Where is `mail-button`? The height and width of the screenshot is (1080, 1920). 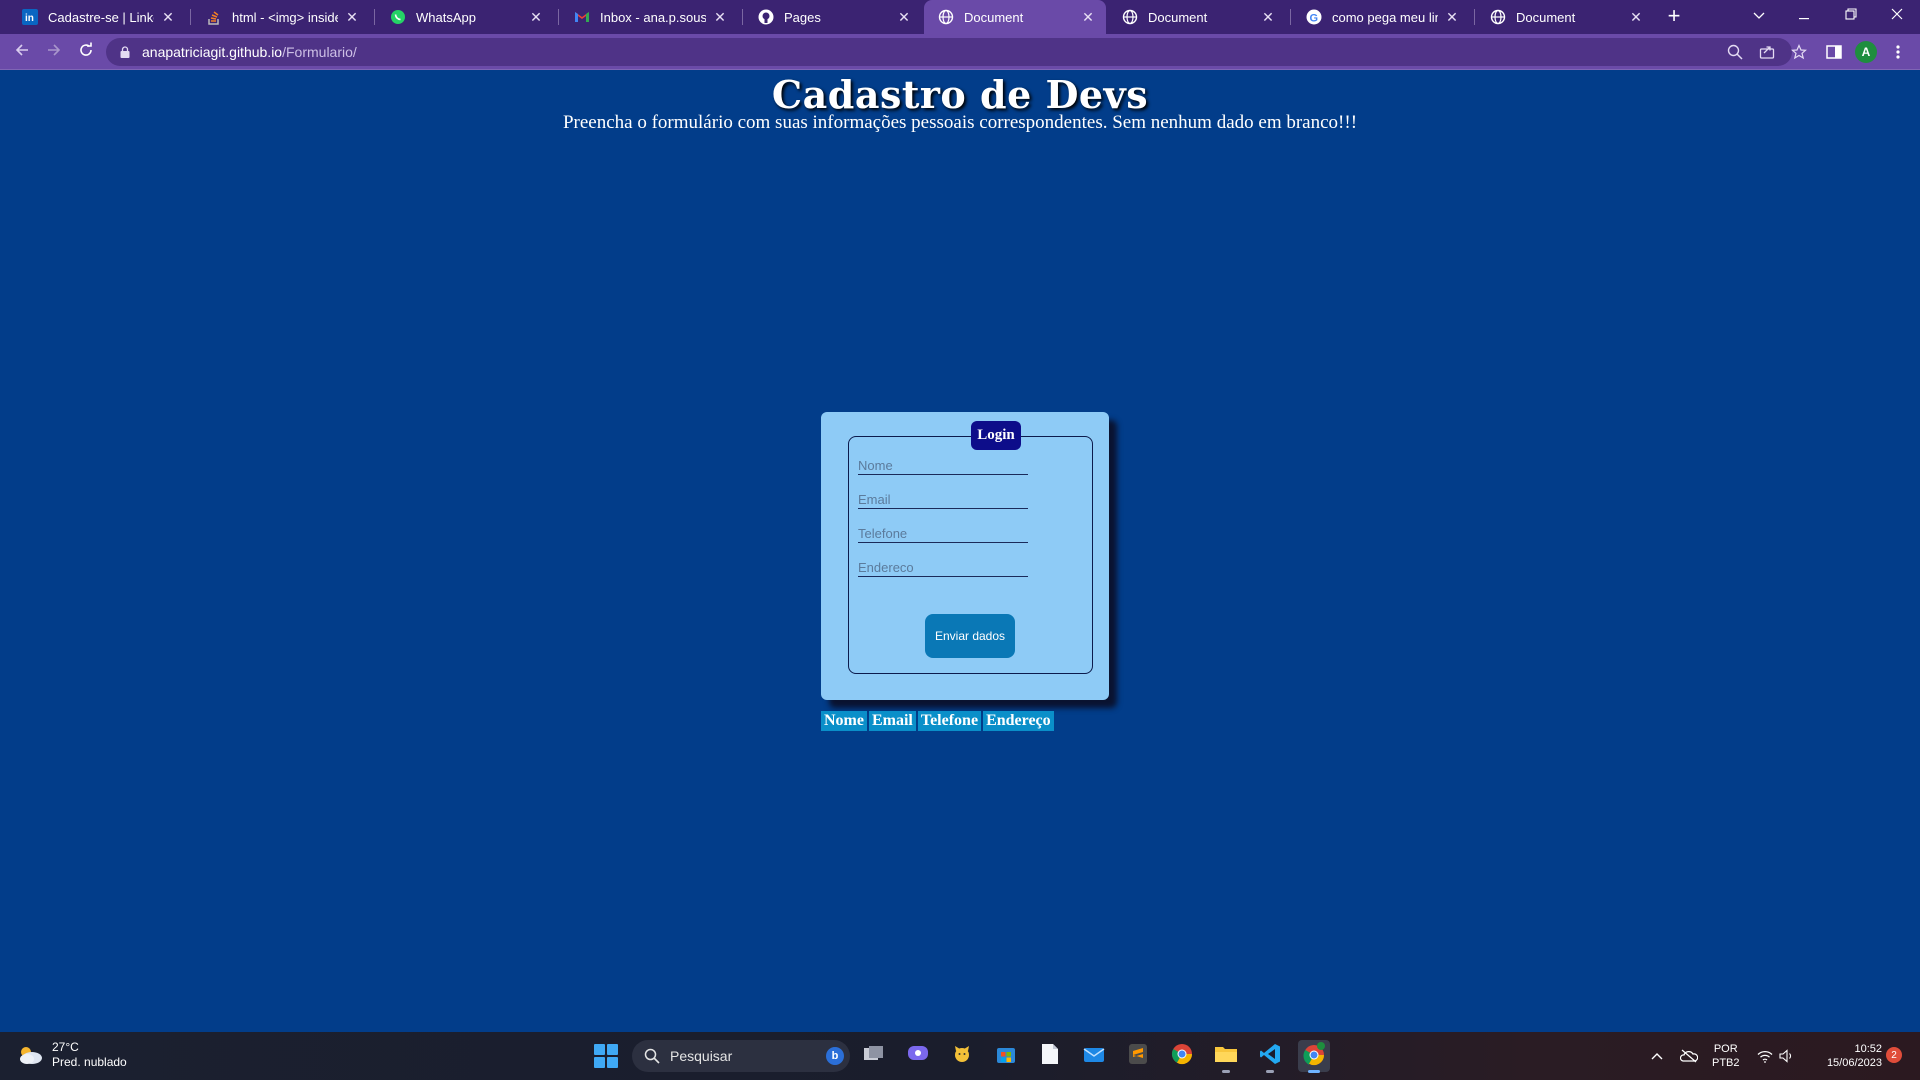 mail-button is located at coordinates (1094, 1056).